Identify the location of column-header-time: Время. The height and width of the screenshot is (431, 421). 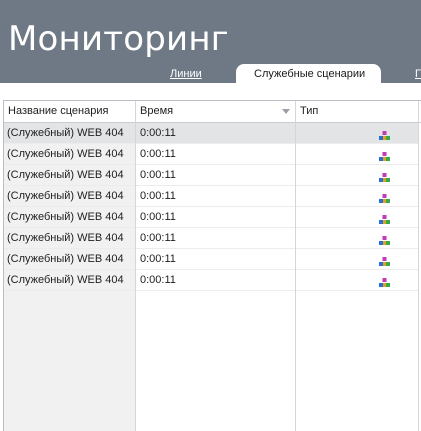
(156, 111).